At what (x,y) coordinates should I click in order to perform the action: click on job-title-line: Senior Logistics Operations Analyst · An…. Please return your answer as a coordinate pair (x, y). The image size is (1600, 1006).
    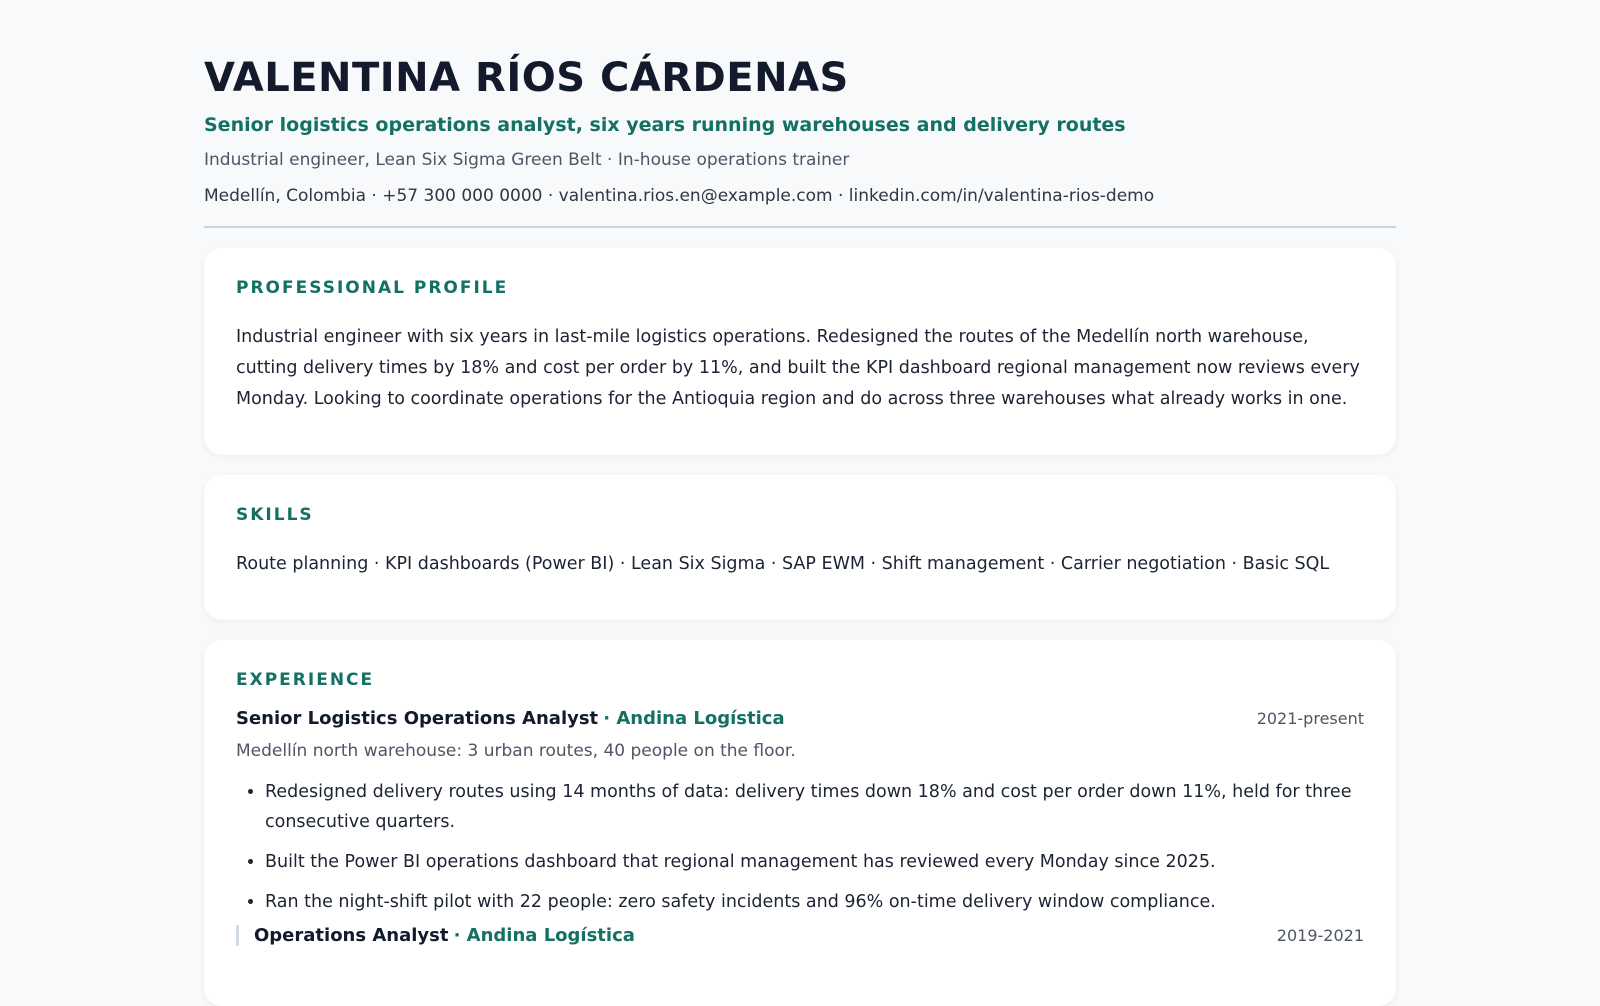
    Looking at the image, I should click on (510, 718).